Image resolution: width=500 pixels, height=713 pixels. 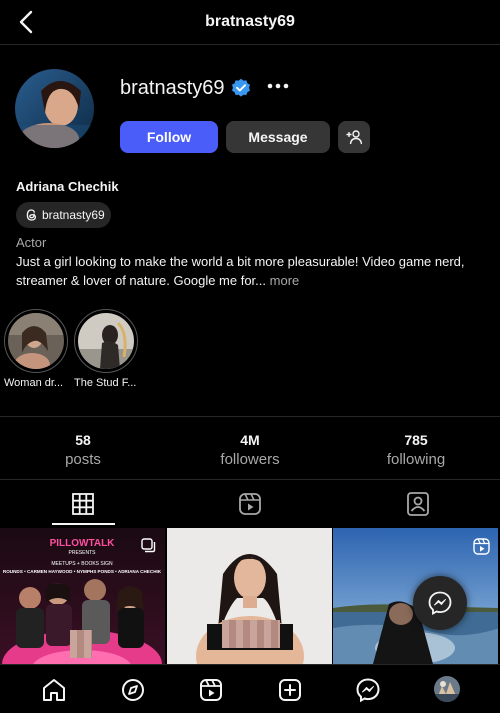 I want to click on grid-icon, so click(x=83, y=504).